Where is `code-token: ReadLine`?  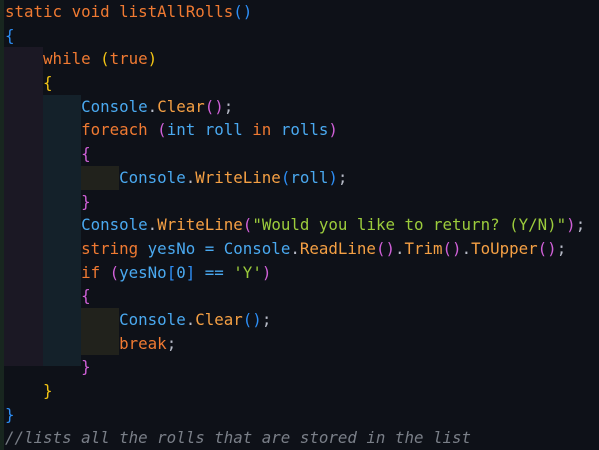
code-token: ReadLine is located at coordinates (337, 248).